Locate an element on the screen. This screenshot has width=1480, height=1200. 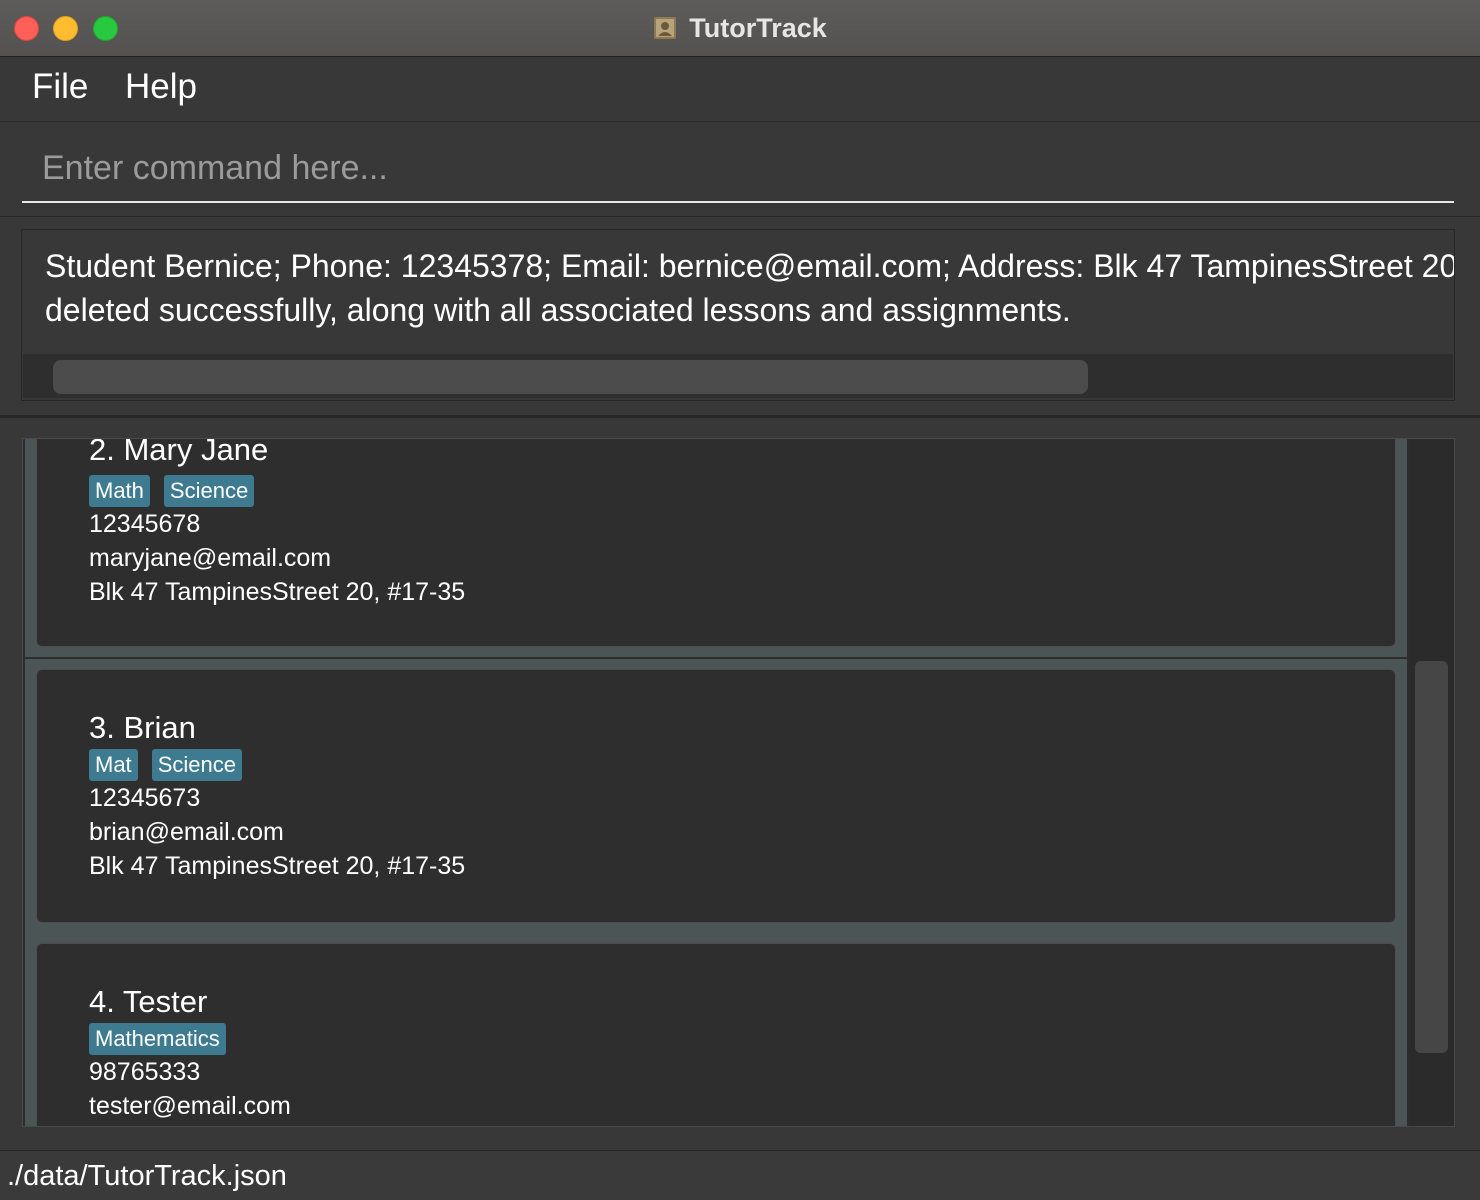
student-email: tester@email.com is located at coordinates (190, 1106).